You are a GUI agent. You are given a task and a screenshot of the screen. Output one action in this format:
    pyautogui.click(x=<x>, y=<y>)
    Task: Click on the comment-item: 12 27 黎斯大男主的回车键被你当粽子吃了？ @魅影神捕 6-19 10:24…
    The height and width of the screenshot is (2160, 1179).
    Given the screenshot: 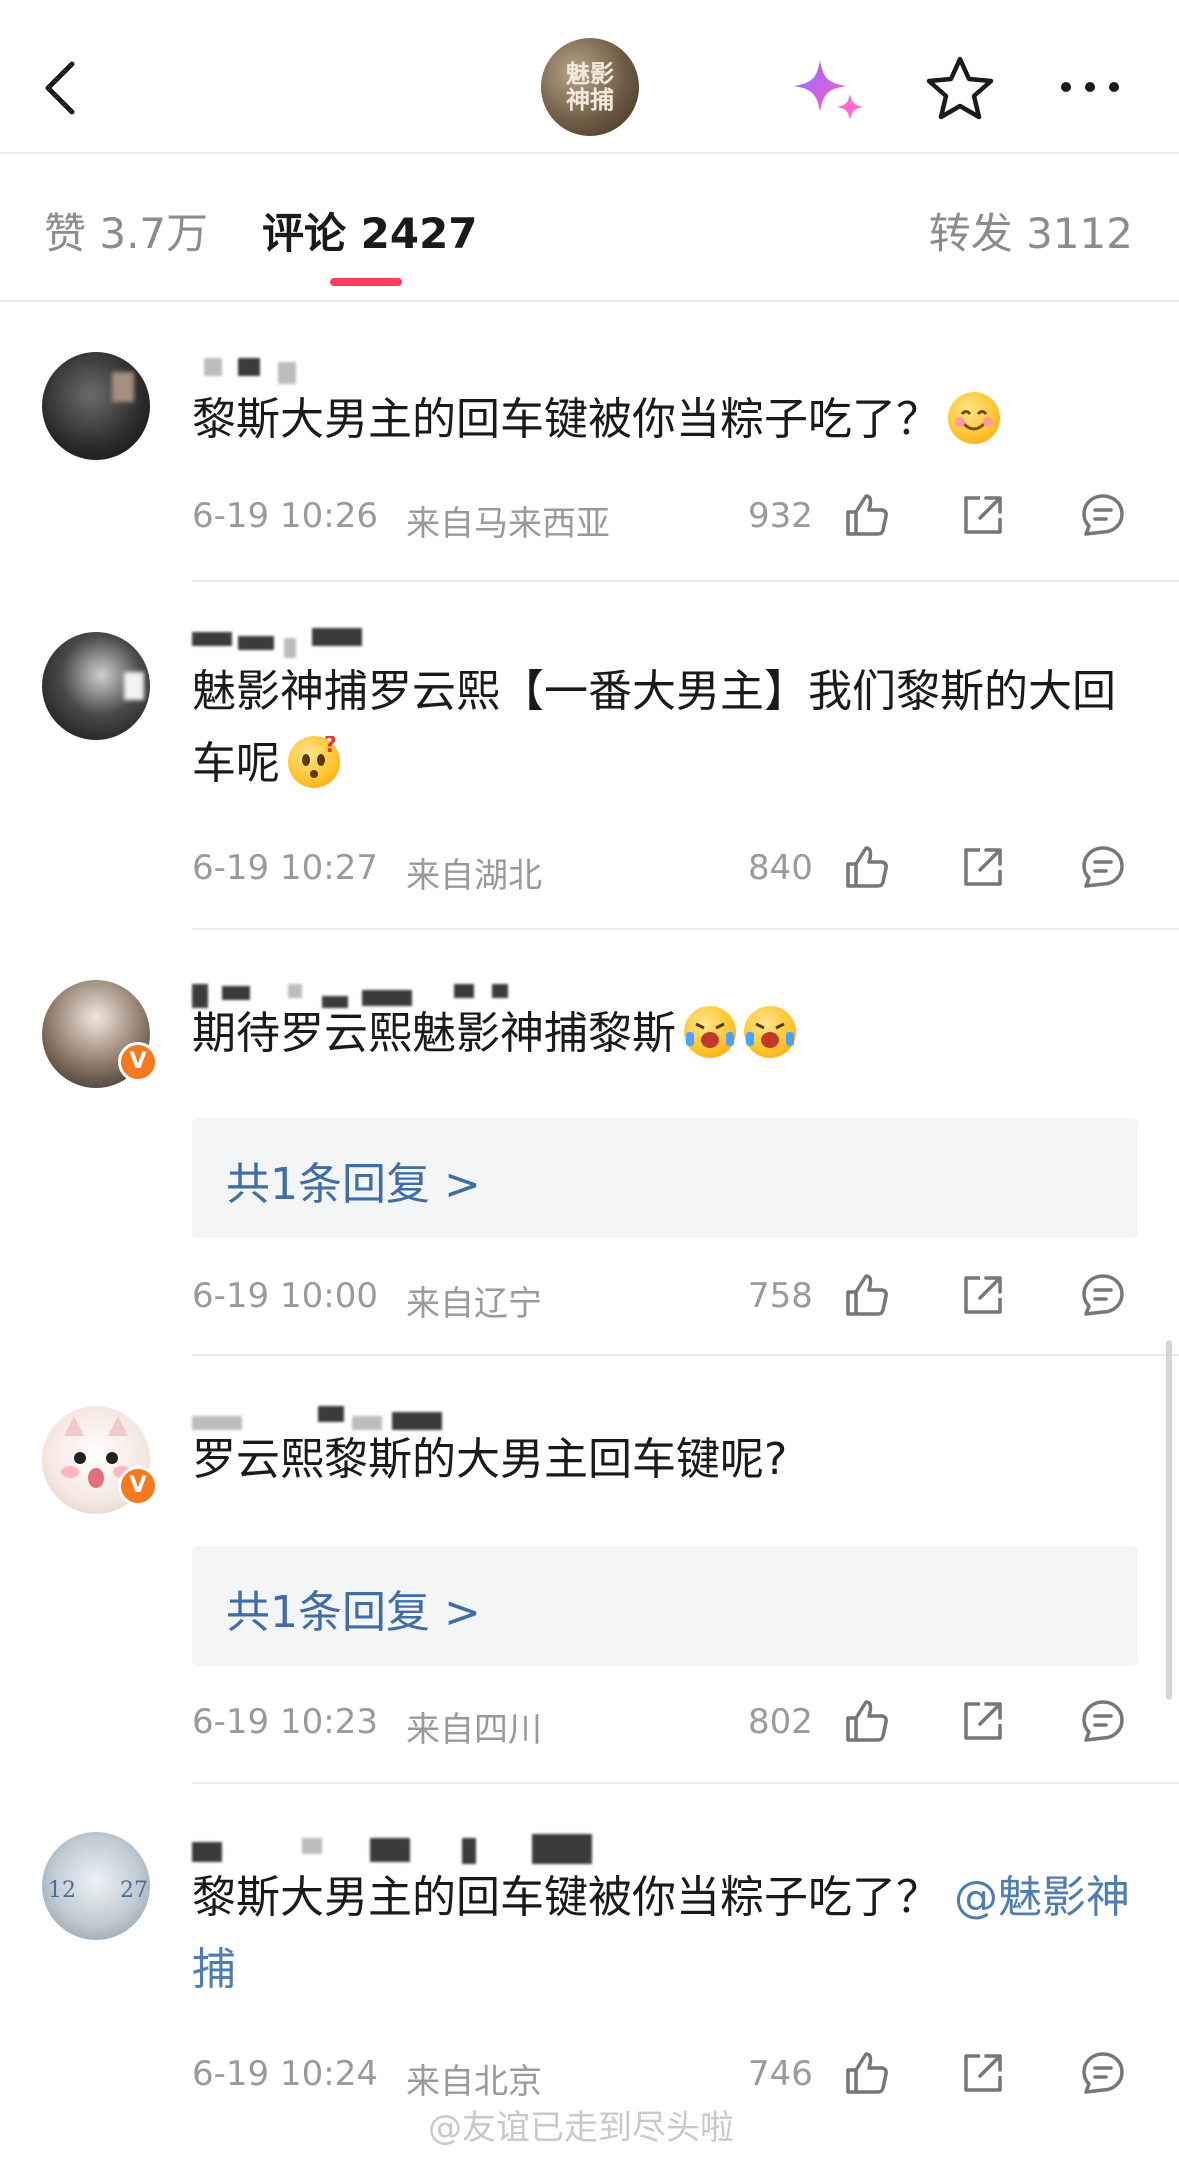 What is the action you would take?
    pyautogui.click(x=589, y=1976)
    